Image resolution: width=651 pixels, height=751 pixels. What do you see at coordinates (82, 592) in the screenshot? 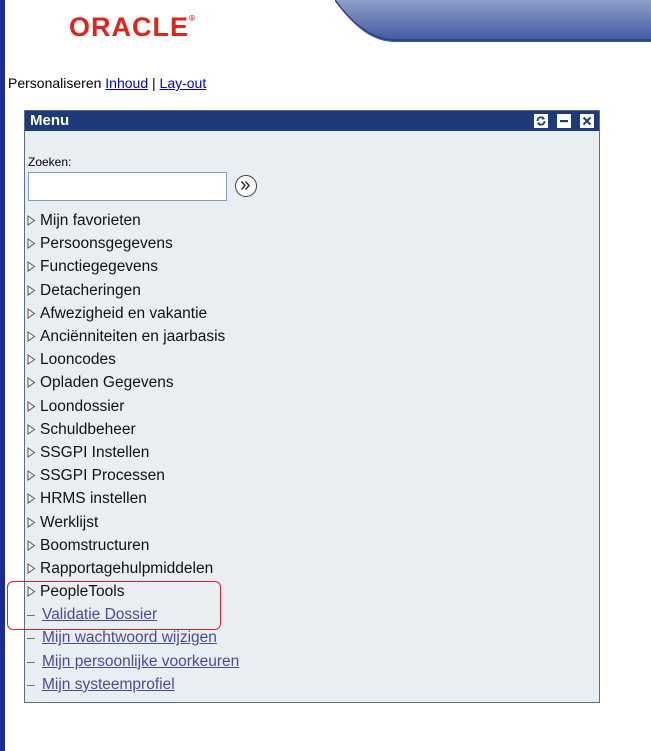
I see `menu-folder-label: PeopleTools` at bounding box center [82, 592].